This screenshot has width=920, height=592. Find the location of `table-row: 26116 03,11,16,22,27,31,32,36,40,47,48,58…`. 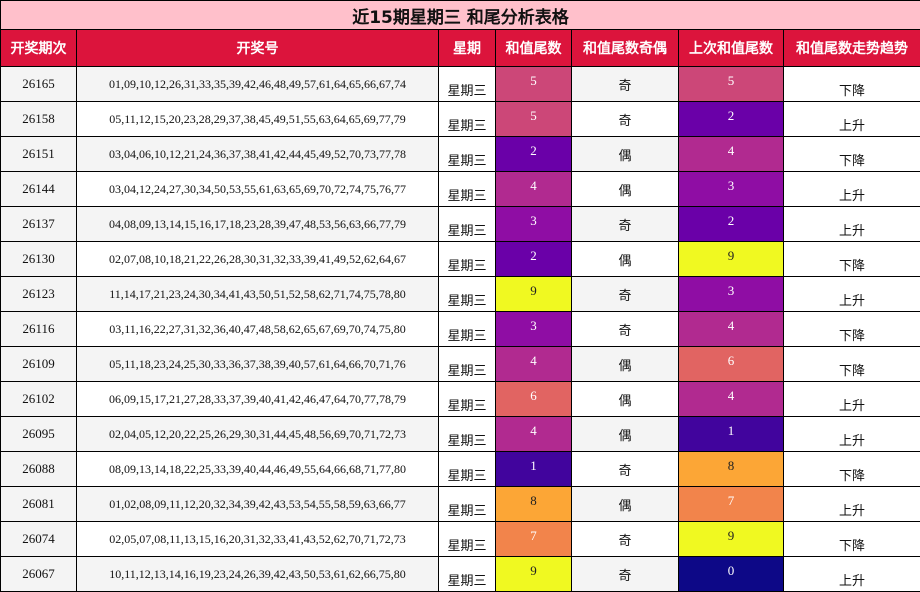

table-row: 26116 03,11,16,22,27,31,32,36,40,47,48,58… is located at coordinates (460, 329).